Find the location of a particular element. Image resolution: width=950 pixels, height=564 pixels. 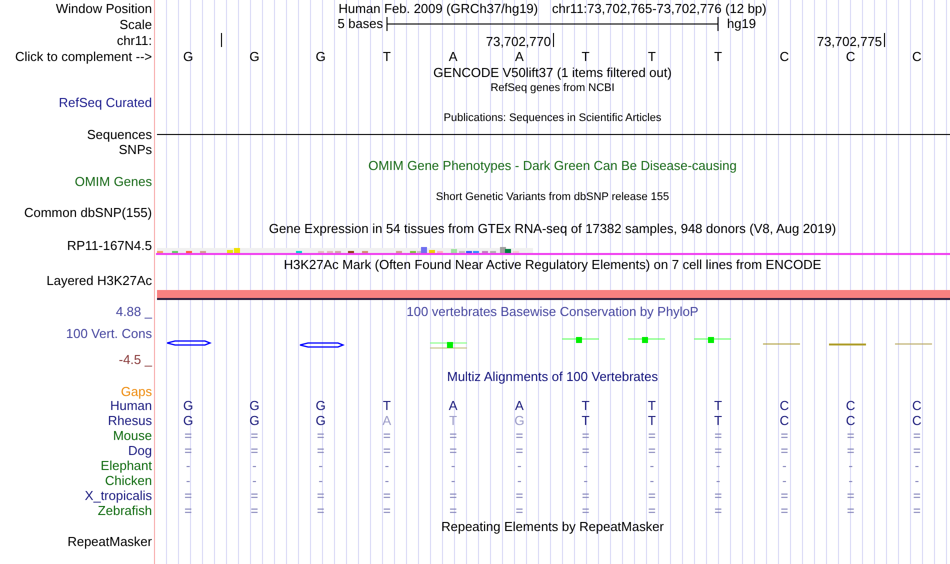

track-title: Short Genetic Variants from dbSNP release 155 is located at coordinates (553, 197).